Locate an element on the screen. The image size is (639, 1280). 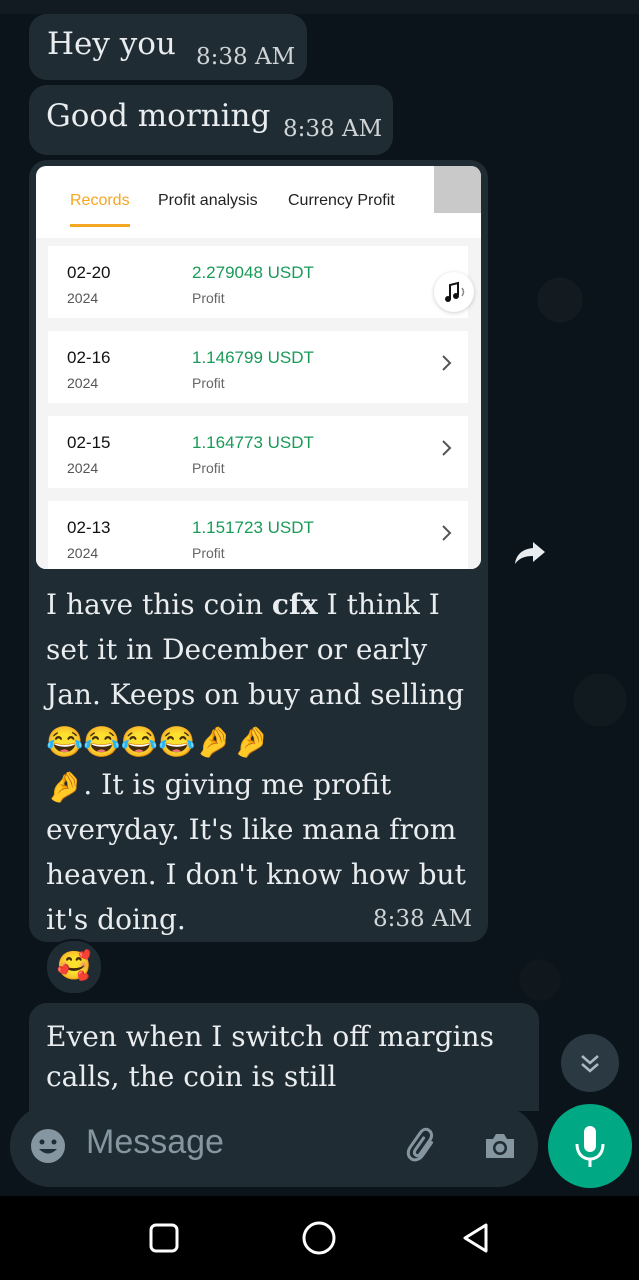
forward-arrow-icon is located at coordinates (530, 552).